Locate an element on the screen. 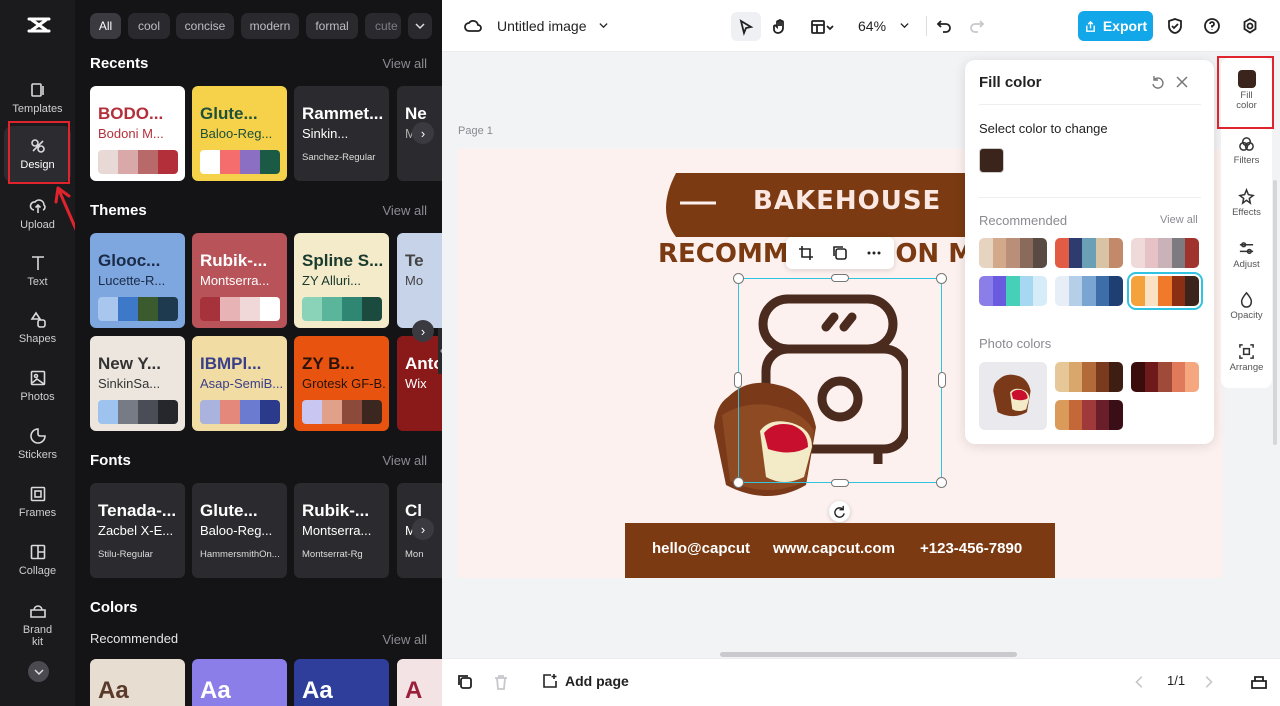  filter-chip-modern: modern is located at coordinates (270, 26).